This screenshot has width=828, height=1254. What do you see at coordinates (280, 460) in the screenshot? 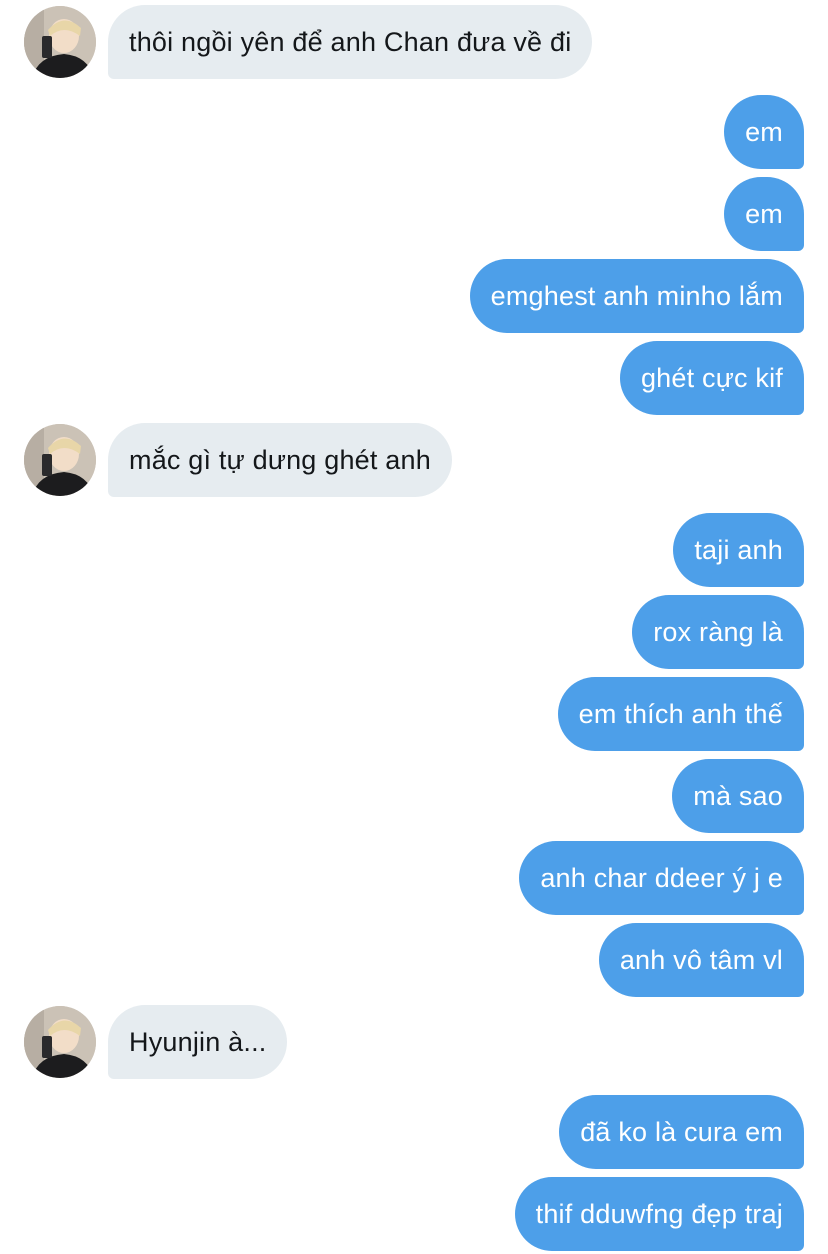
I see `incoming-message: mắc gì tự dưng ghét anh` at bounding box center [280, 460].